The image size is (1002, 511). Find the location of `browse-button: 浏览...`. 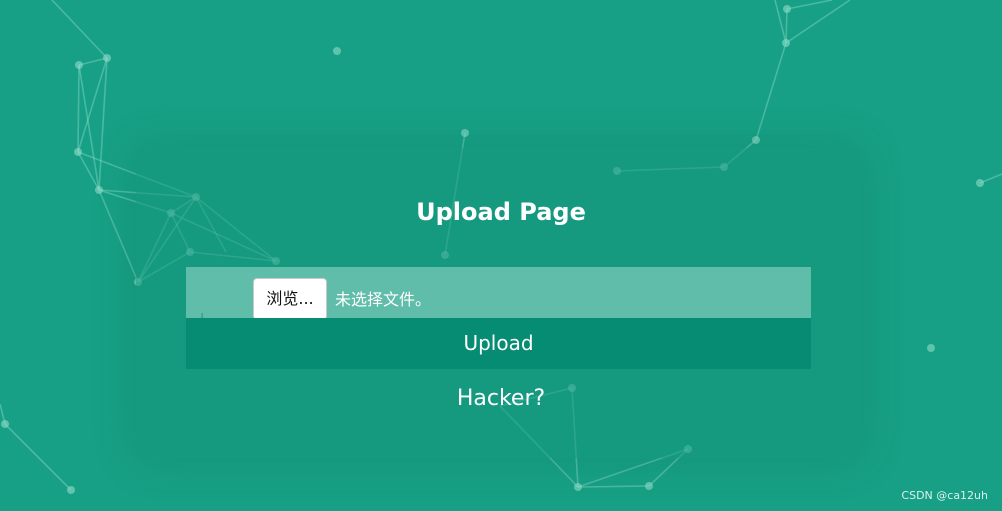

browse-button: 浏览... is located at coordinates (290, 298).